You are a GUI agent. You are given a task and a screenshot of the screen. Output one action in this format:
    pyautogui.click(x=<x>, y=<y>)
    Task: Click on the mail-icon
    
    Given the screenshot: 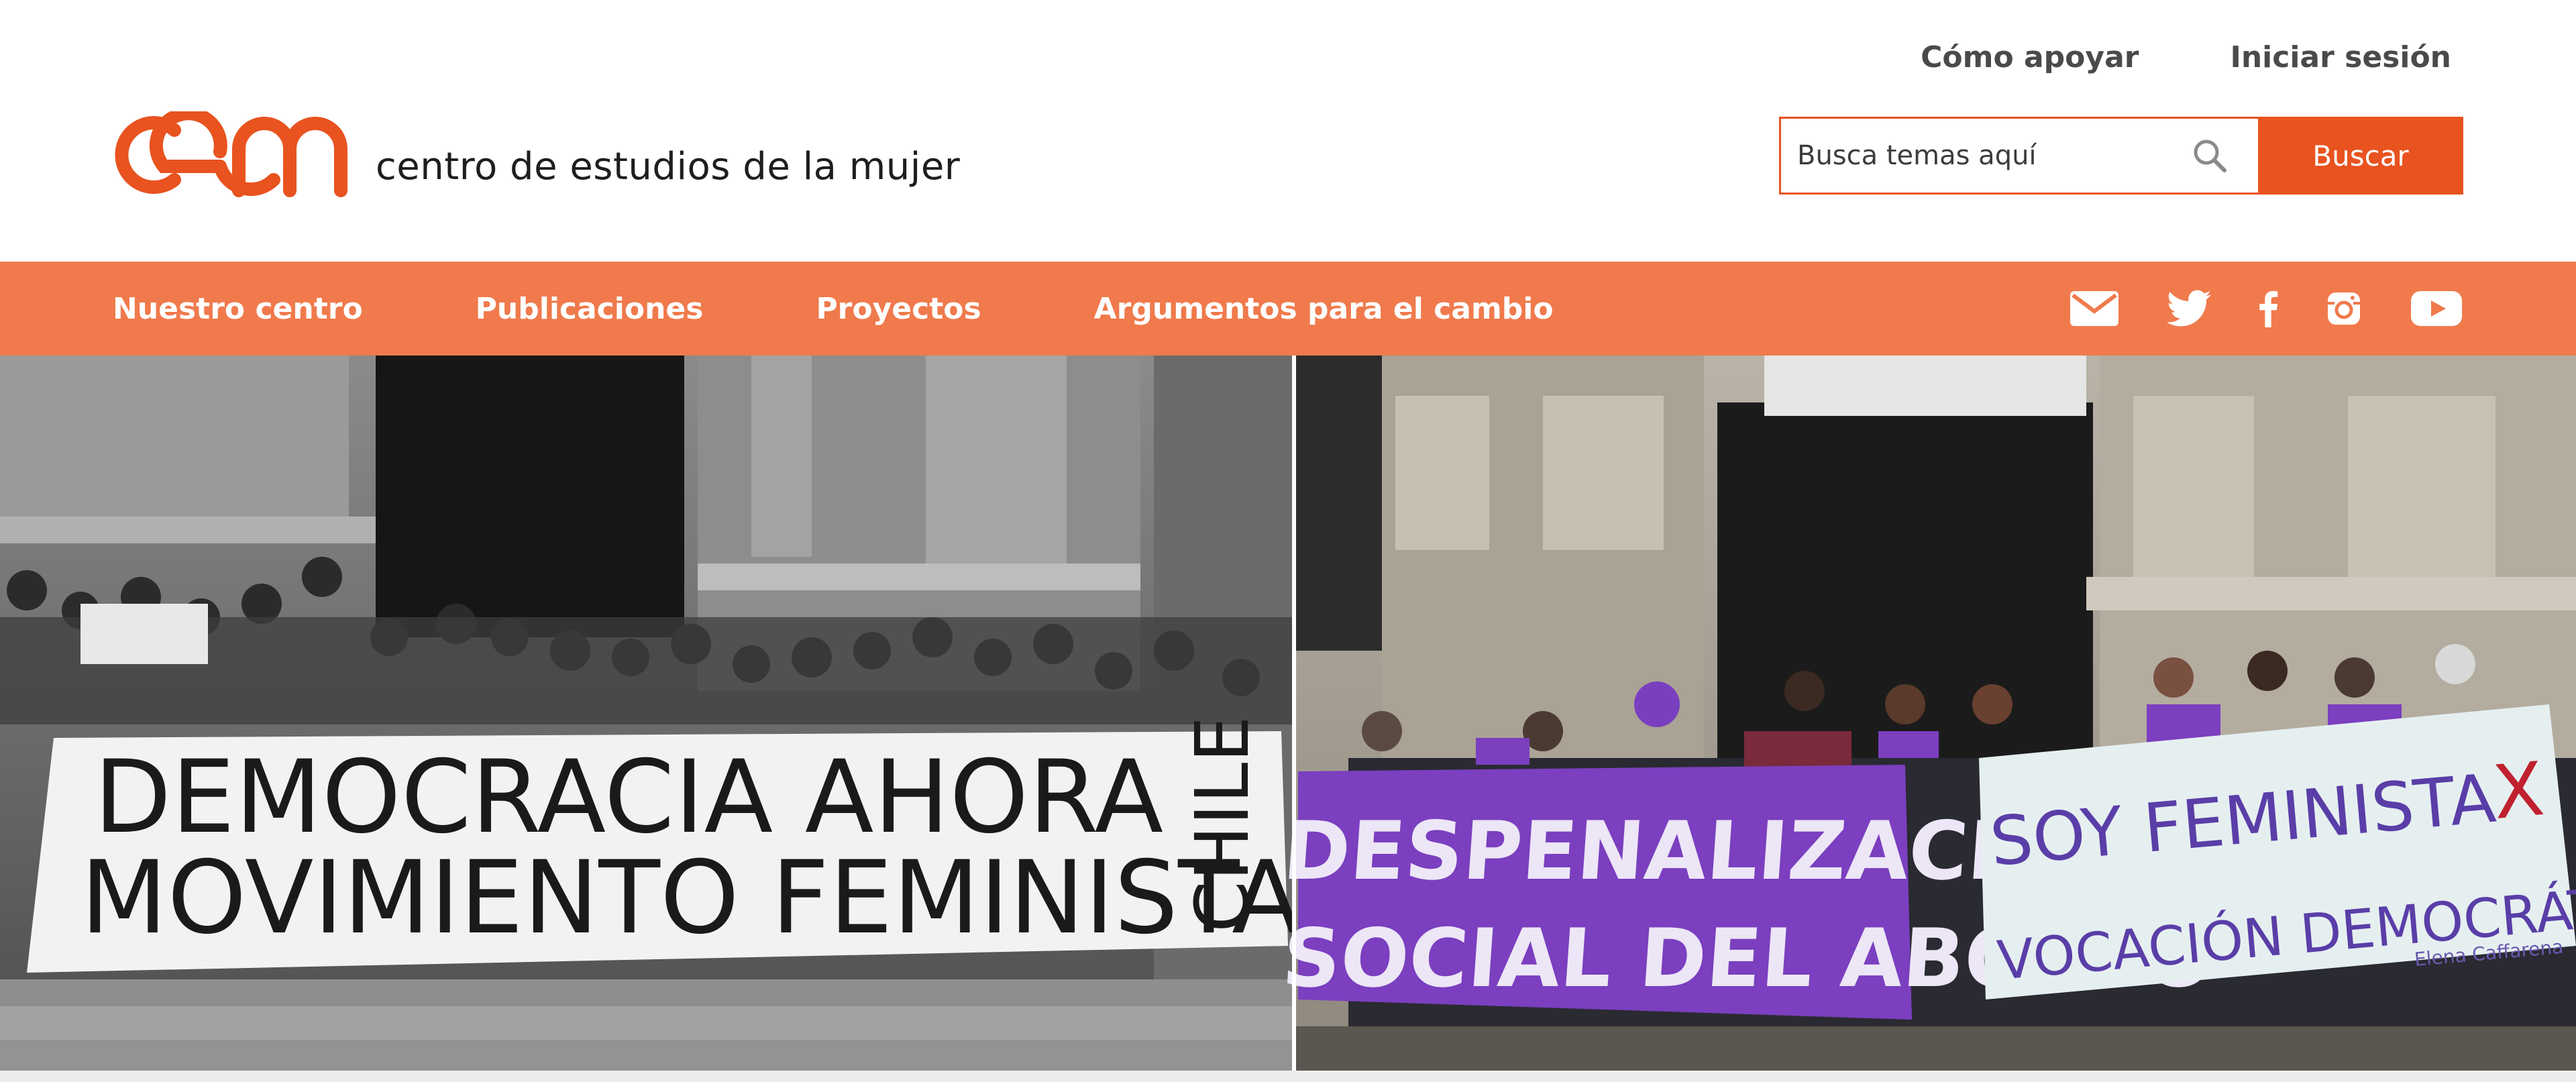 What is the action you would take?
    pyautogui.click(x=2094, y=308)
    